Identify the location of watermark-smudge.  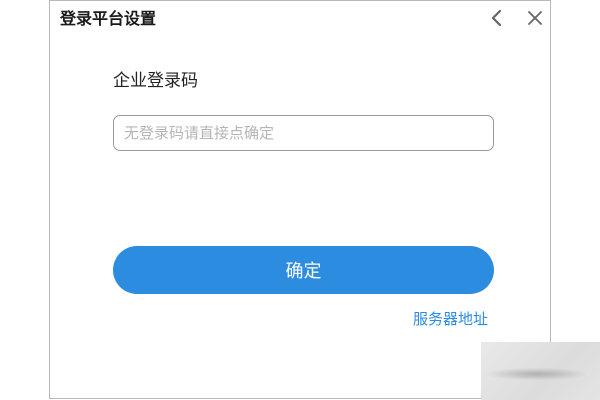
(537, 374).